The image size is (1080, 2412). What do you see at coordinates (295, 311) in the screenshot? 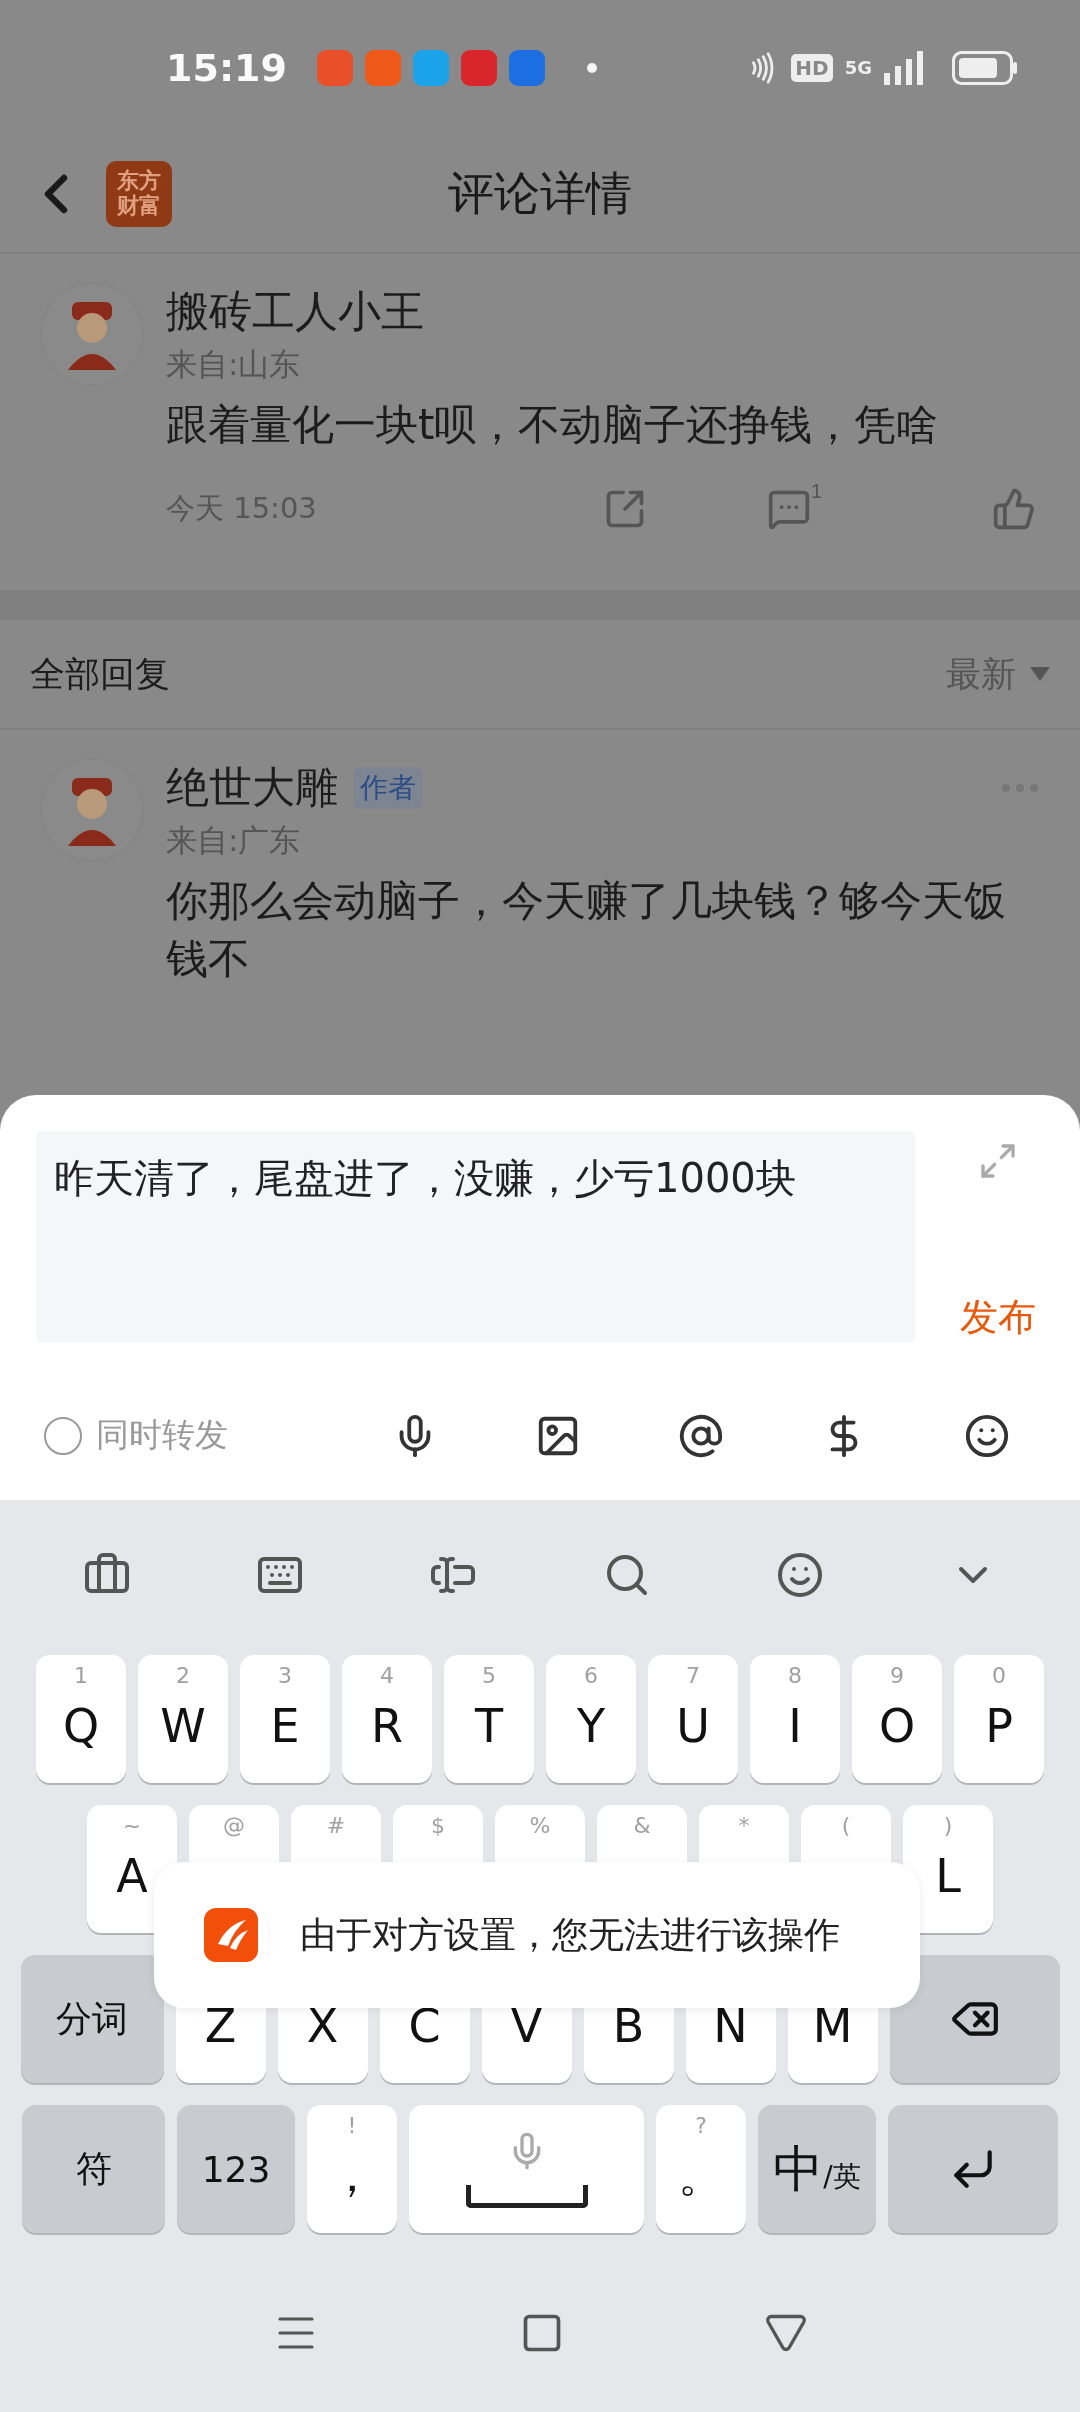
I see `author-name: 搬砖工人小王` at bounding box center [295, 311].